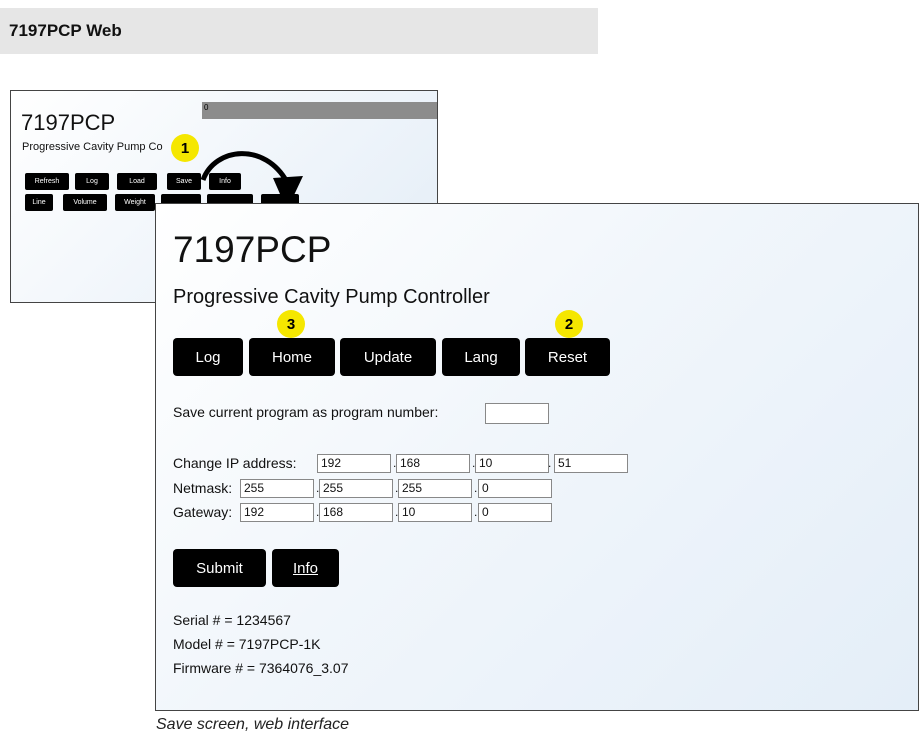 The height and width of the screenshot is (738, 919). What do you see at coordinates (252, 249) in the screenshot?
I see `app-title: 7197PCP` at bounding box center [252, 249].